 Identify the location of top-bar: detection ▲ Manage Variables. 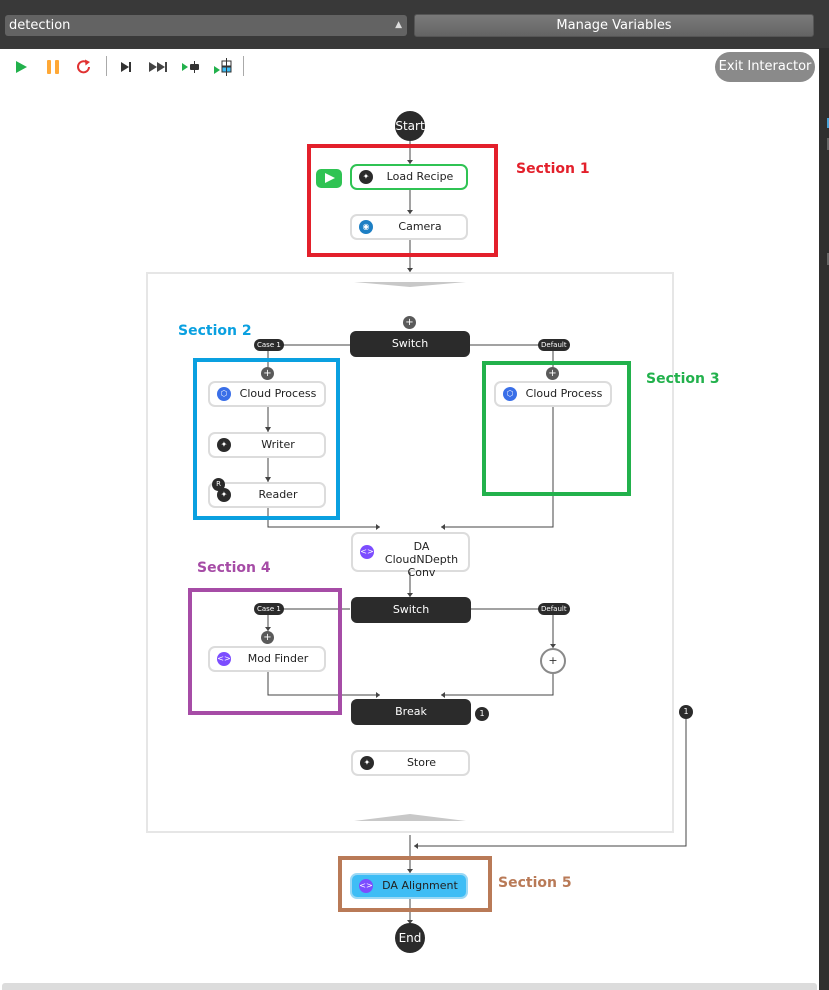
(414, 24).